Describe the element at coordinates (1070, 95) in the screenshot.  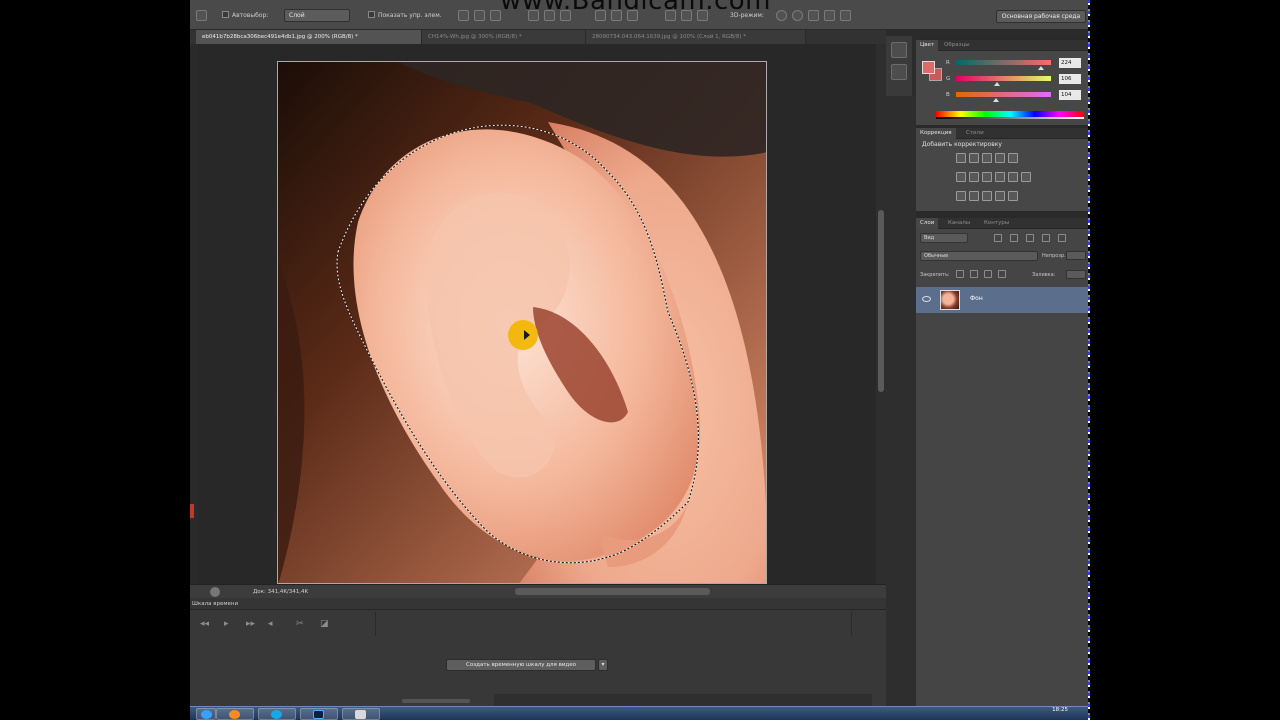
I see `blue-value-input: 104` at that location.